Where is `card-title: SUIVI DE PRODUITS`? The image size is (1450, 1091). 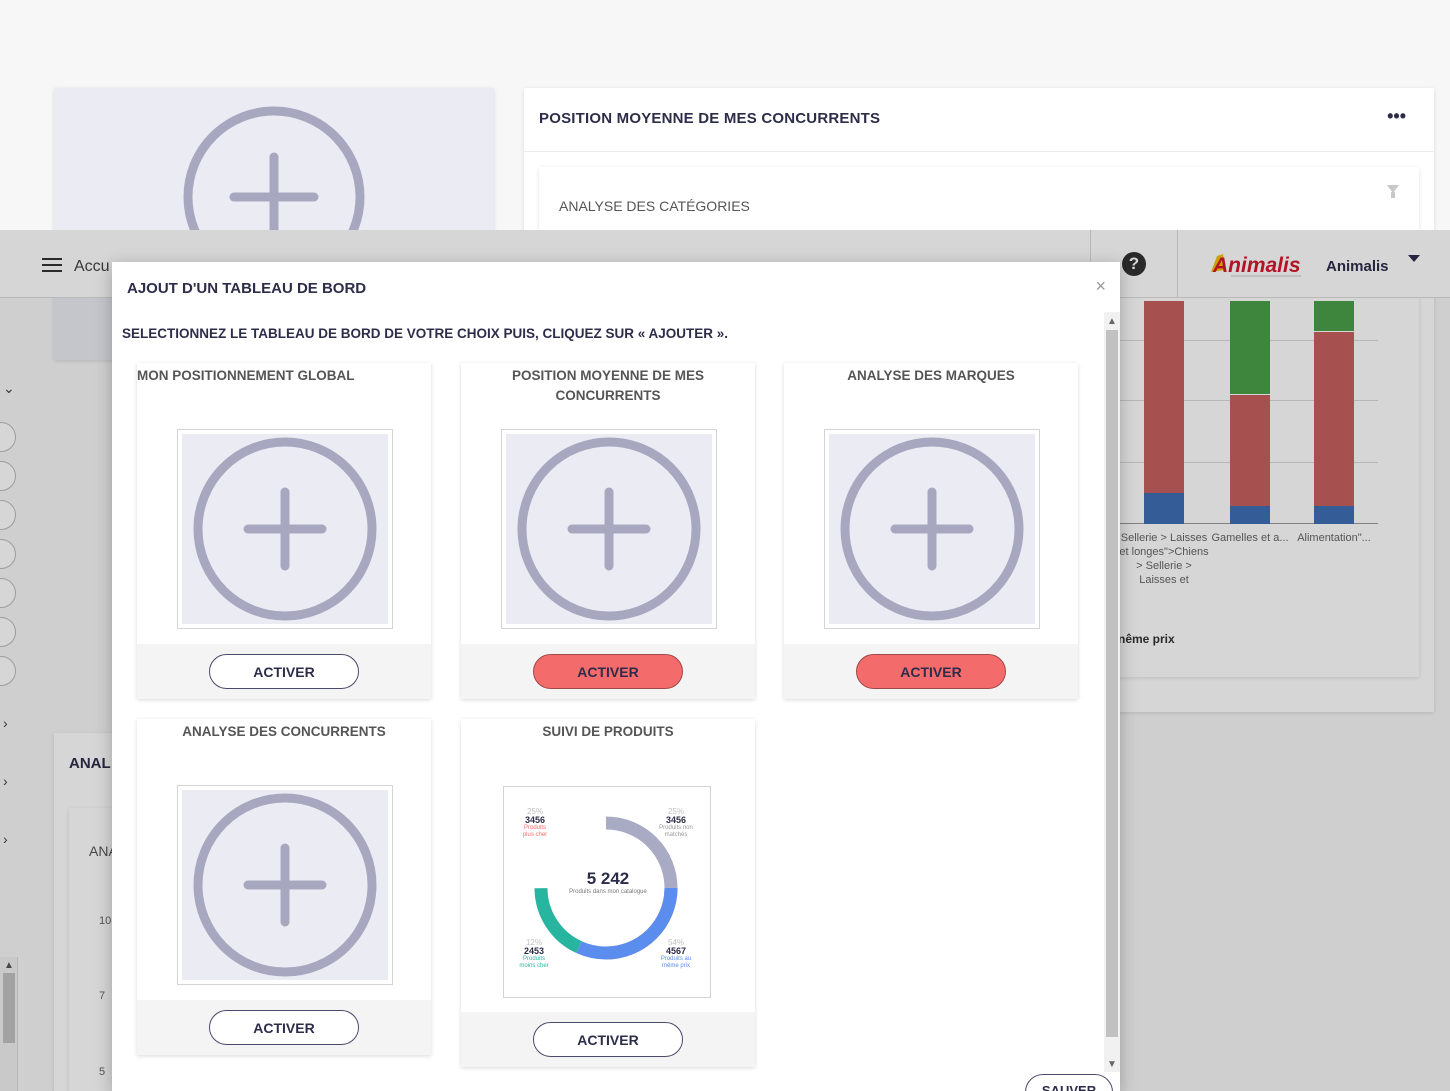 card-title: SUIVI DE PRODUITS is located at coordinates (608, 731).